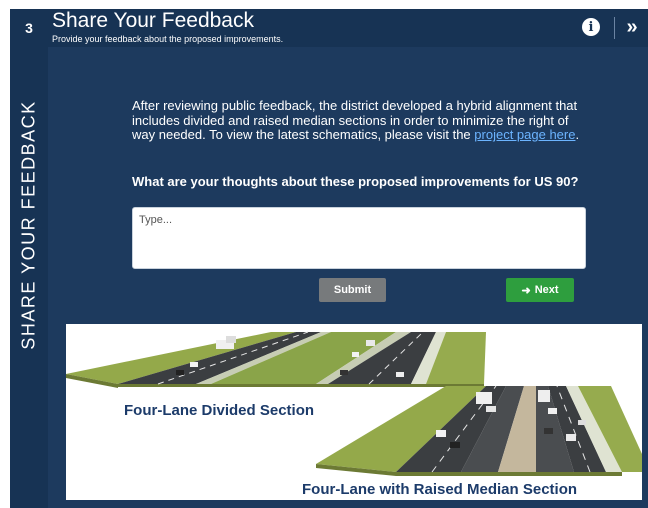 This screenshot has height=508, width=648. I want to click on submit-button: Submit, so click(352, 290).